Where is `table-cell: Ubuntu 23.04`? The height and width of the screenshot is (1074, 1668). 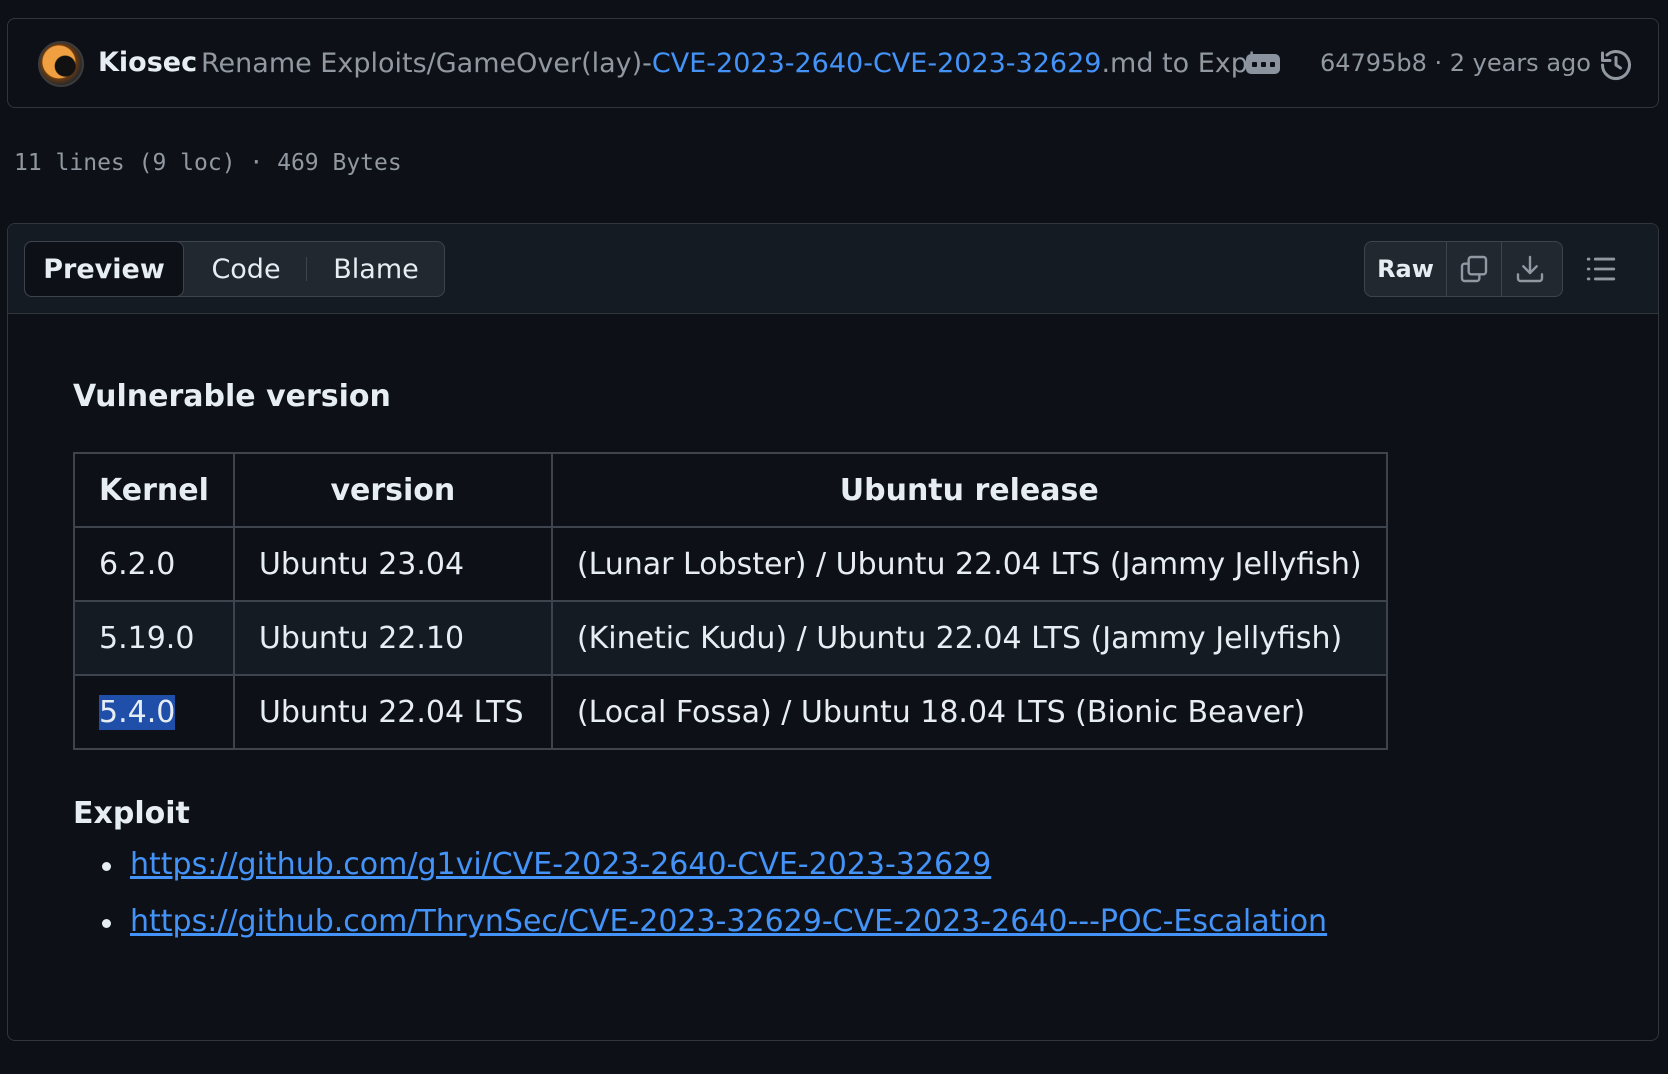
table-cell: Ubuntu 23.04 is located at coordinates (392, 564).